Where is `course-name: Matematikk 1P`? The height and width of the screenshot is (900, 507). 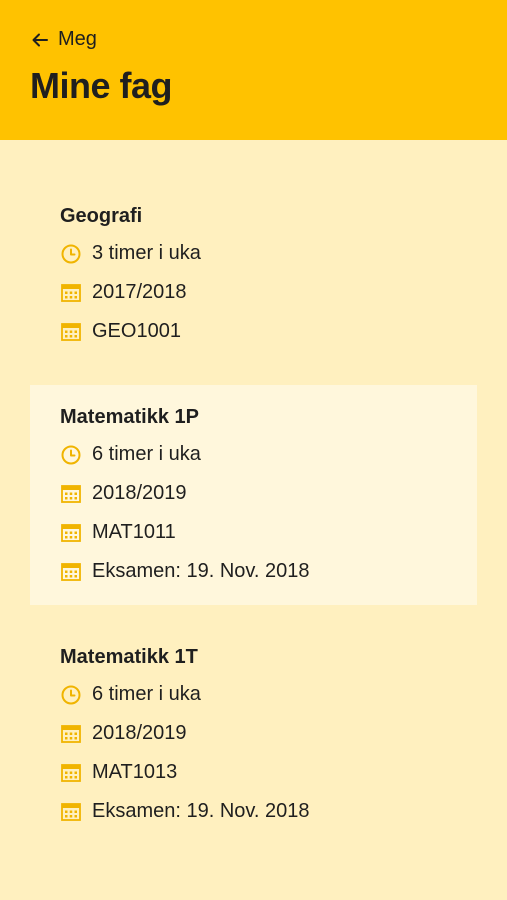
course-name: Matematikk 1P is located at coordinates (129, 417).